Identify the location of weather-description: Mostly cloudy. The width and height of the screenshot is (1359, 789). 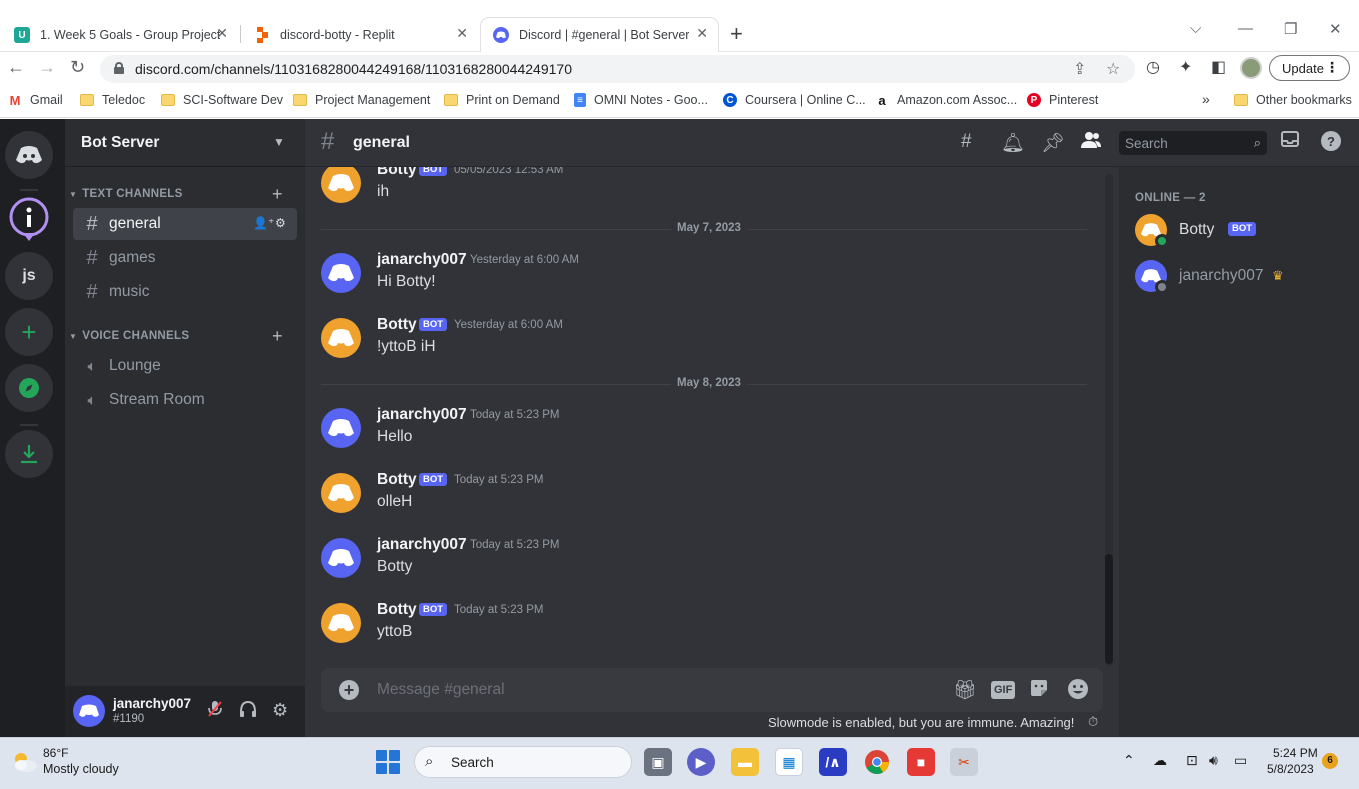
(81, 769).